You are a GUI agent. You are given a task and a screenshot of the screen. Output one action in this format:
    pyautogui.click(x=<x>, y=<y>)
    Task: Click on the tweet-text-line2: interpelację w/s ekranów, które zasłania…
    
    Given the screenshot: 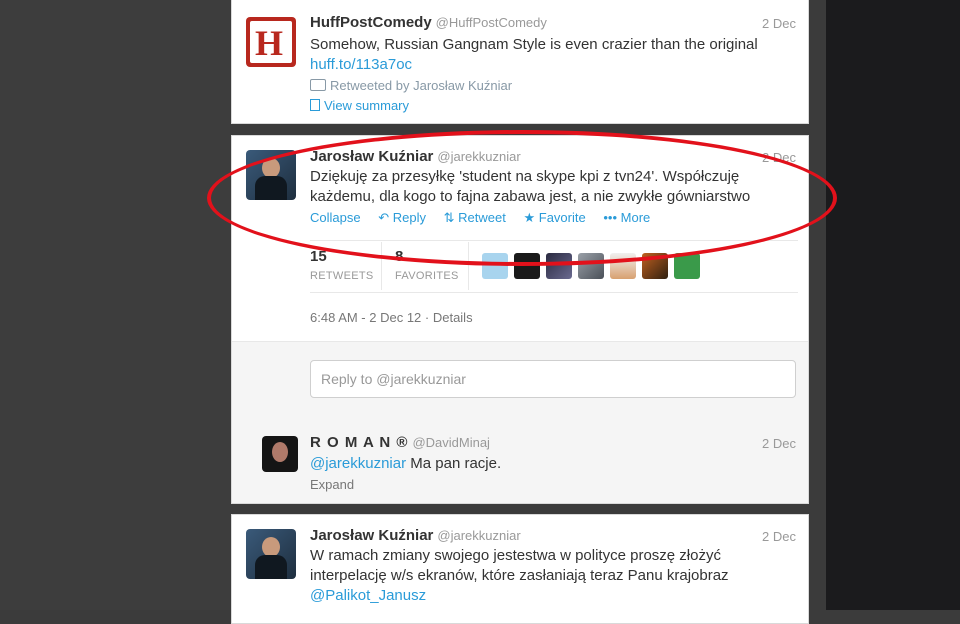 What is the action you would take?
    pyautogui.click(x=519, y=575)
    